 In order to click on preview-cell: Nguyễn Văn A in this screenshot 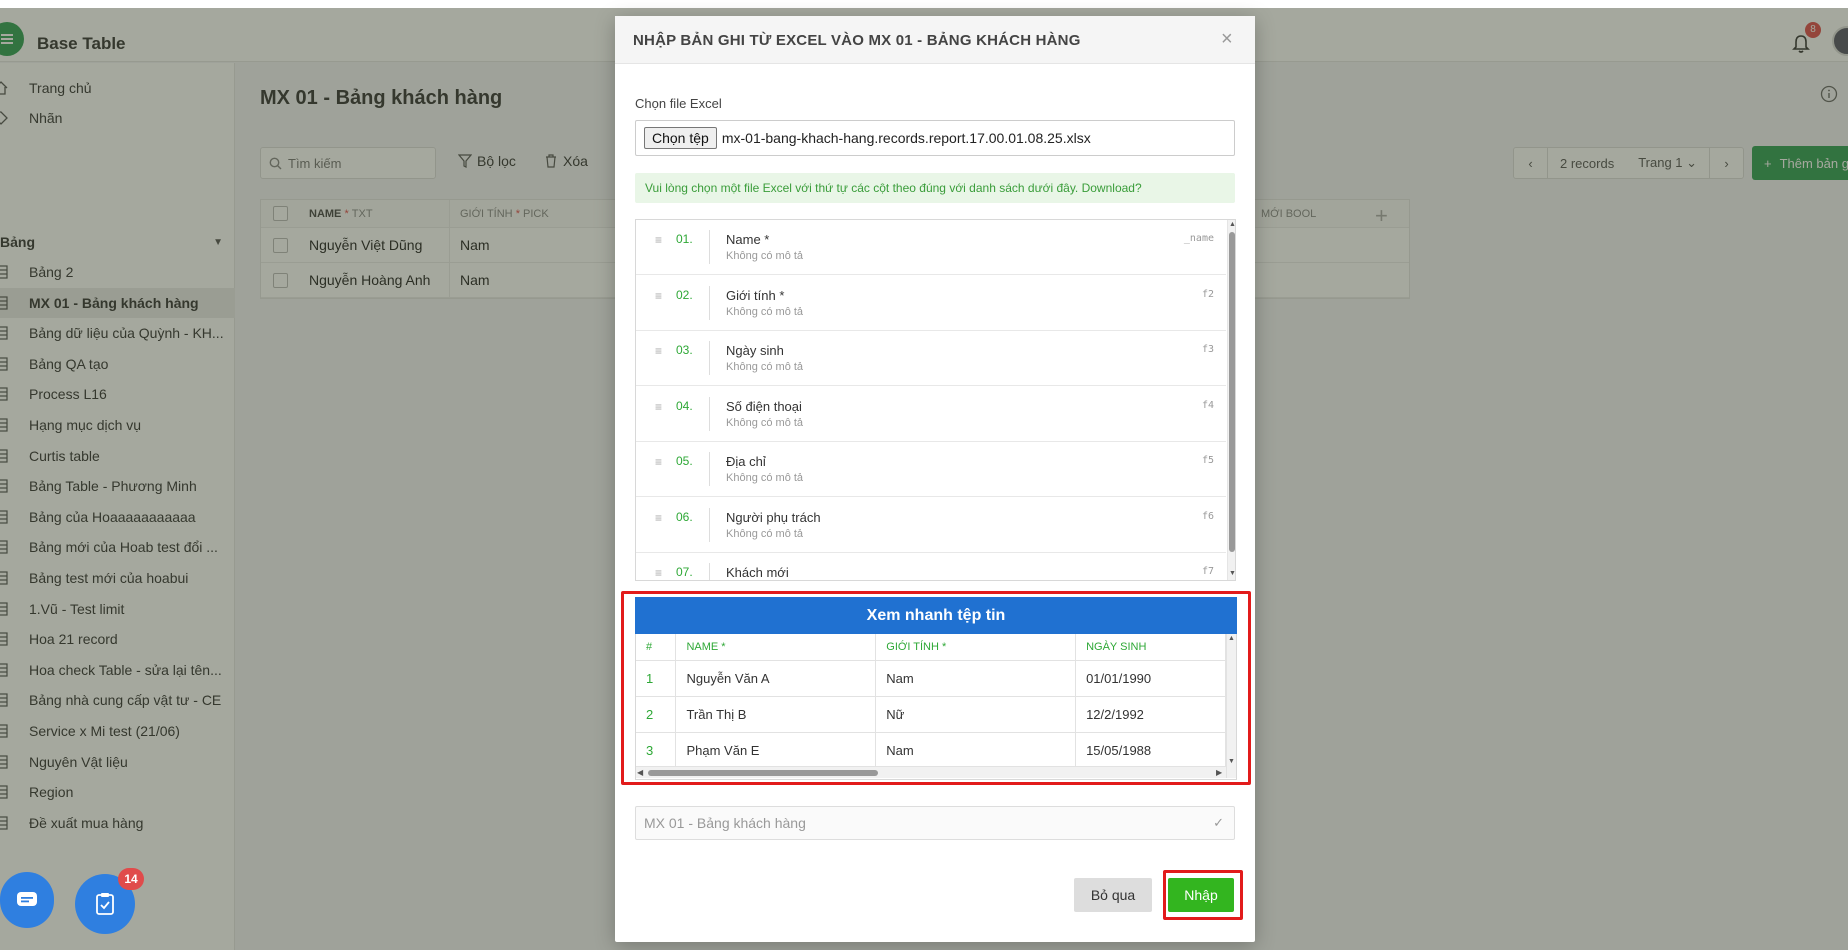, I will do `click(776, 678)`.